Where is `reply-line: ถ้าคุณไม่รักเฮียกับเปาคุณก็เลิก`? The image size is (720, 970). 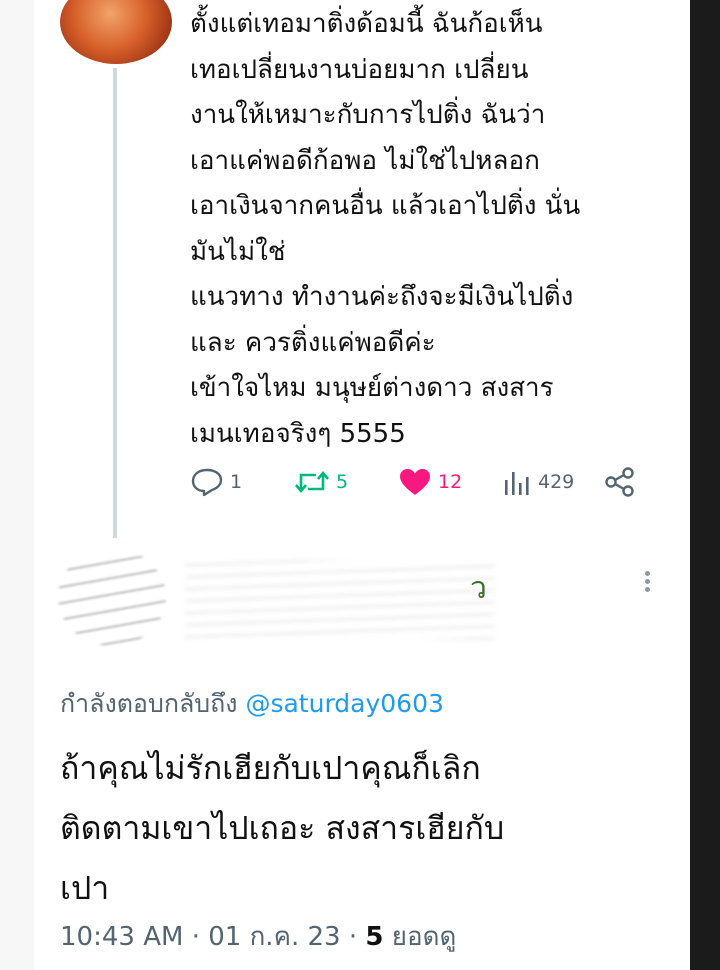
reply-line: ถ้าคุณไม่รักเฮียกับเปาคุณก็เลิก is located at coordinates (270, 768).